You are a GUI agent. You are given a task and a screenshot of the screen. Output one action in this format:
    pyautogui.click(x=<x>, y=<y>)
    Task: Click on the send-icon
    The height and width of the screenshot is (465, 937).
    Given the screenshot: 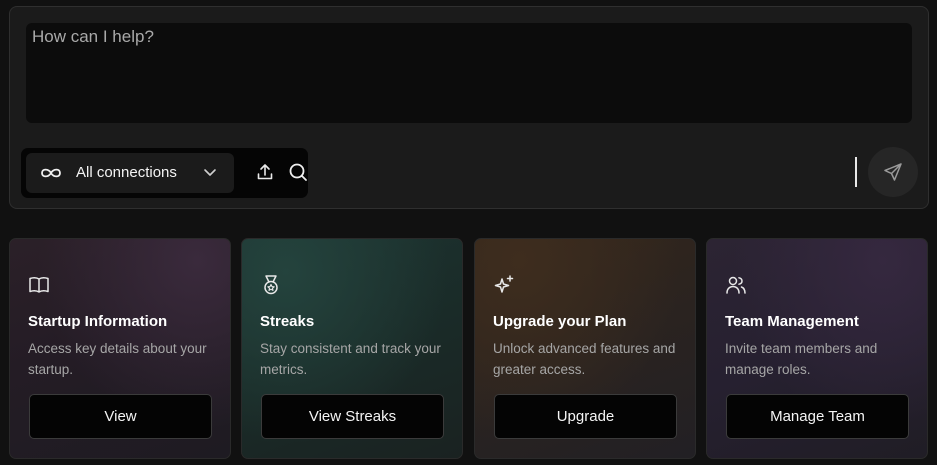 What is the action you would take?
    pyautogui.click(x=893, y=172)
    